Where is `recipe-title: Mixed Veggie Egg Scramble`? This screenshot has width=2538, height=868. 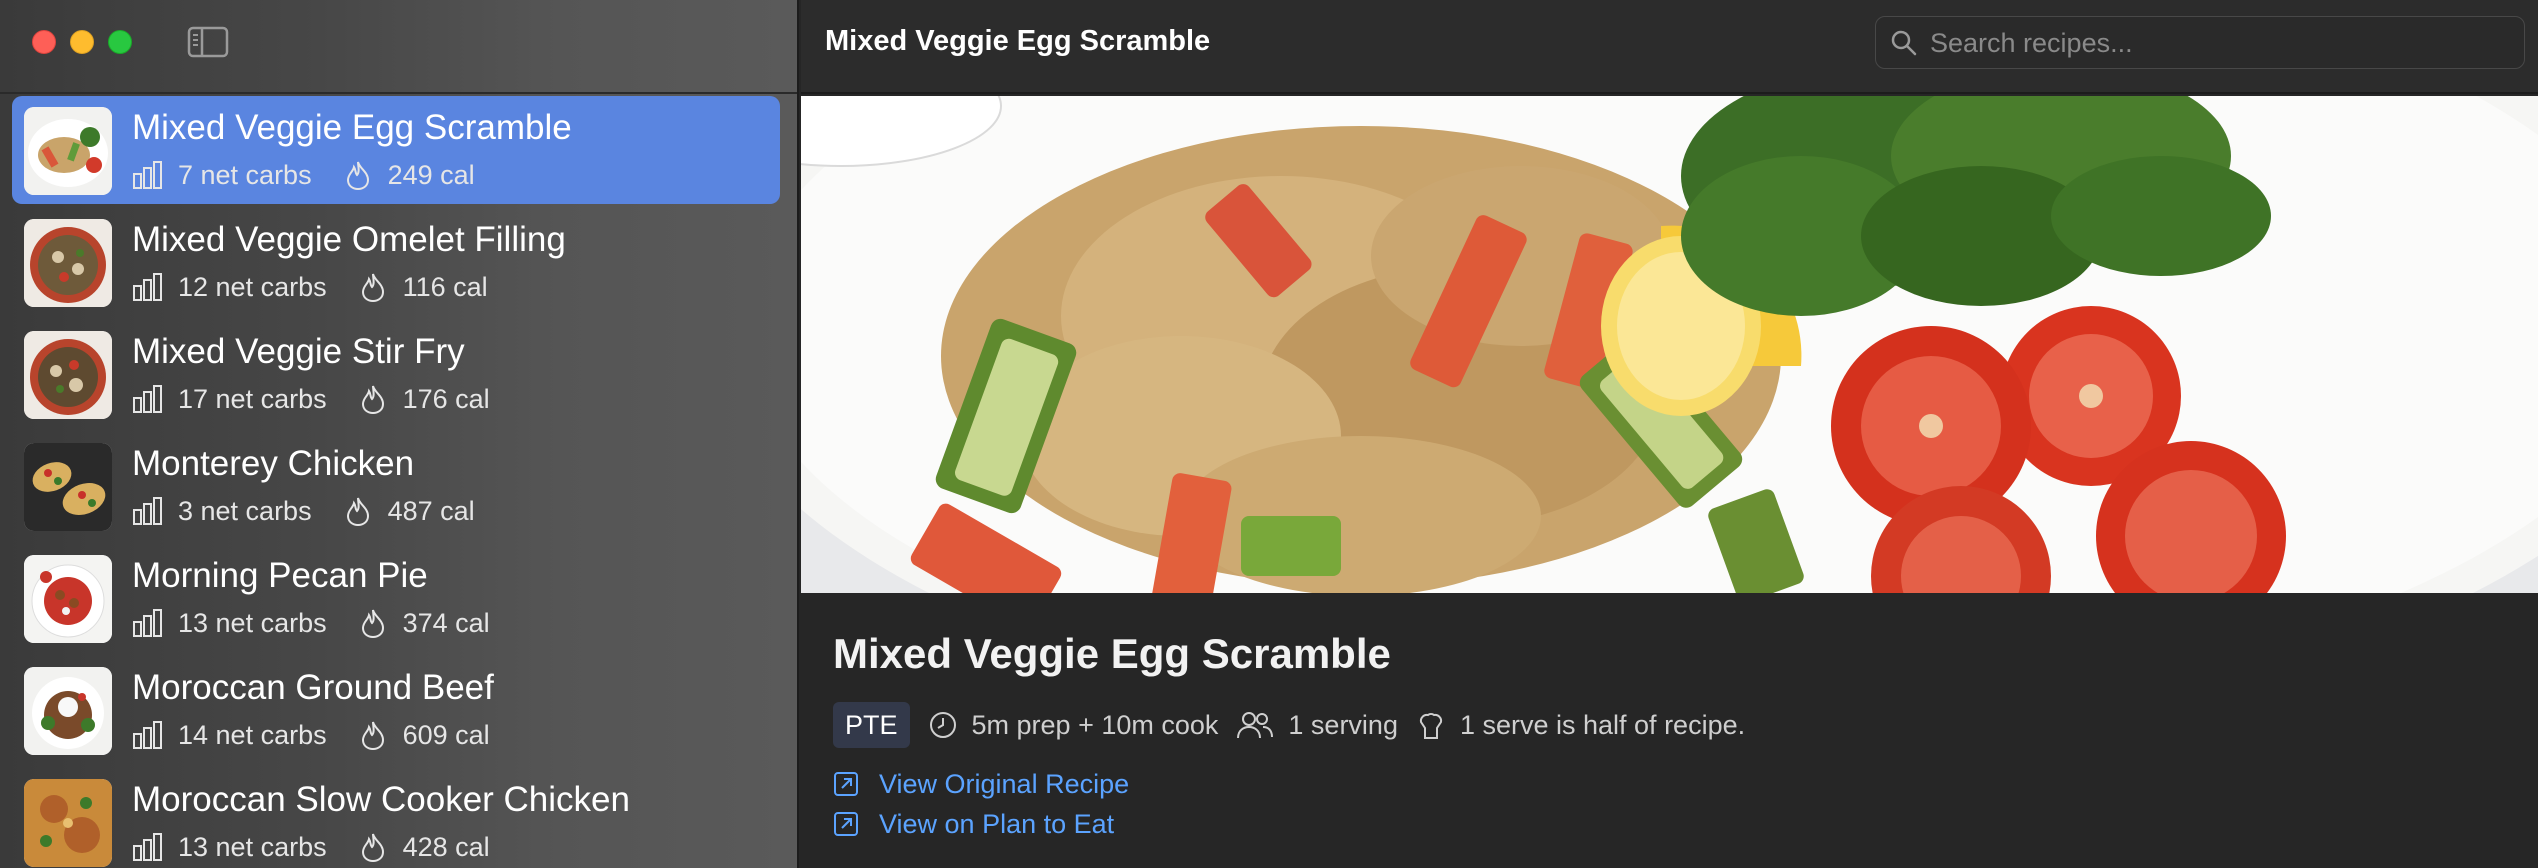
recipe-title: Mixed Veggie Egg Scramble is located at coordinates (352, 127).